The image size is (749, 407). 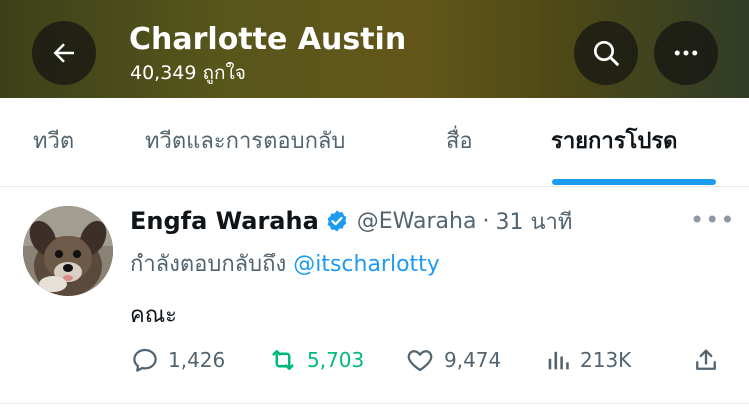 I want to click on views-button: 213K, so click(x=587, y=360).